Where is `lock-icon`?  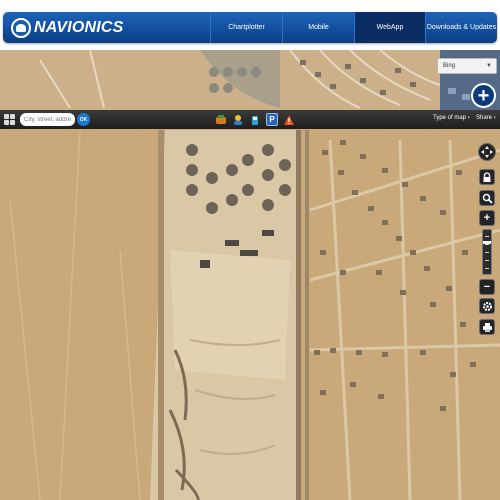
lock-icon is located at coordinates (487, 176).